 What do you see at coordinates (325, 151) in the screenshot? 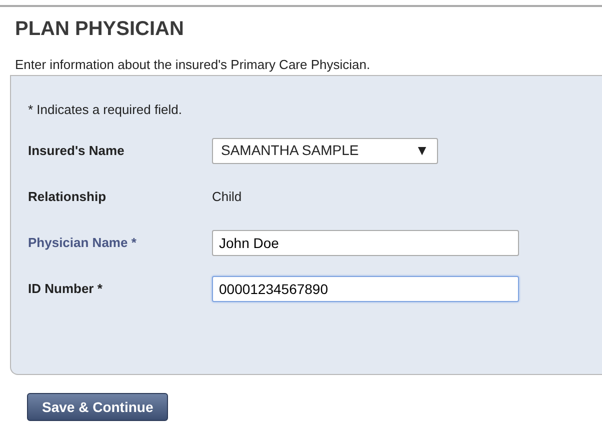
I see `dropdown-field: SAMANTHA SAMPLE ▼` at bounding box center [325, 151].